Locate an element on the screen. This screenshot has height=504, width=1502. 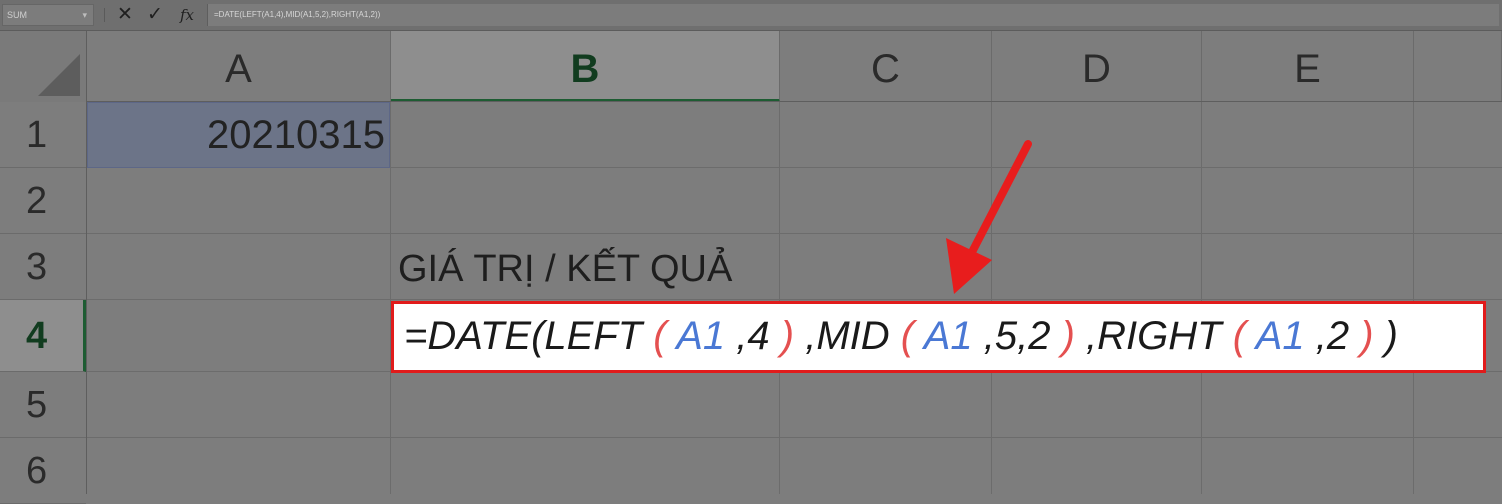
cancel-icon: ✕ is located at coordinates (125, 15).